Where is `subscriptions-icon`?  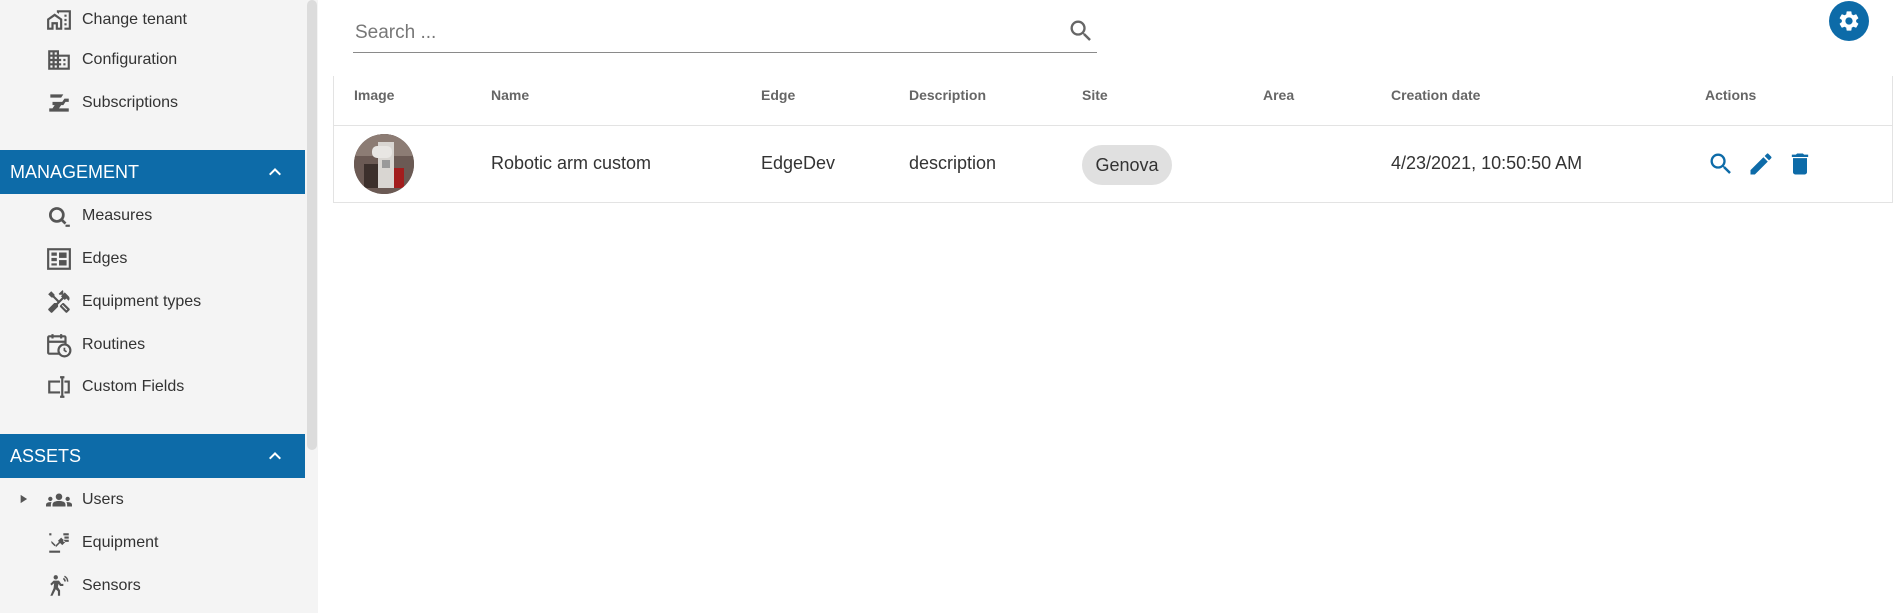 subscriptions-icon is located at coordinates (59, 103).